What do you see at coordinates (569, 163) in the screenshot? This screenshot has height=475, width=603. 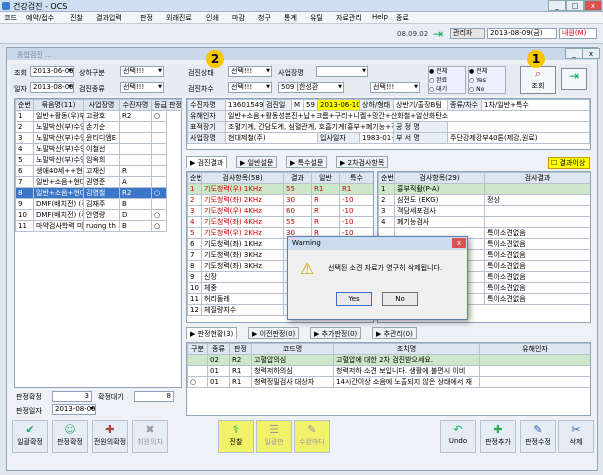 I see `abnormal-result-checkbox: ☐ 결과이상` at bounding box center [569, 163].